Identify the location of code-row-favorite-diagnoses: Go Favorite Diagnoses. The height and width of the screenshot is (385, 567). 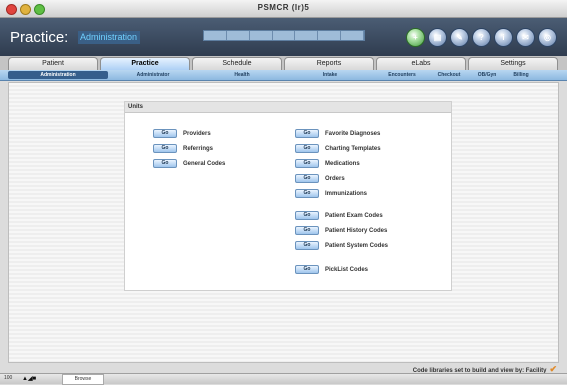
(337, 133).